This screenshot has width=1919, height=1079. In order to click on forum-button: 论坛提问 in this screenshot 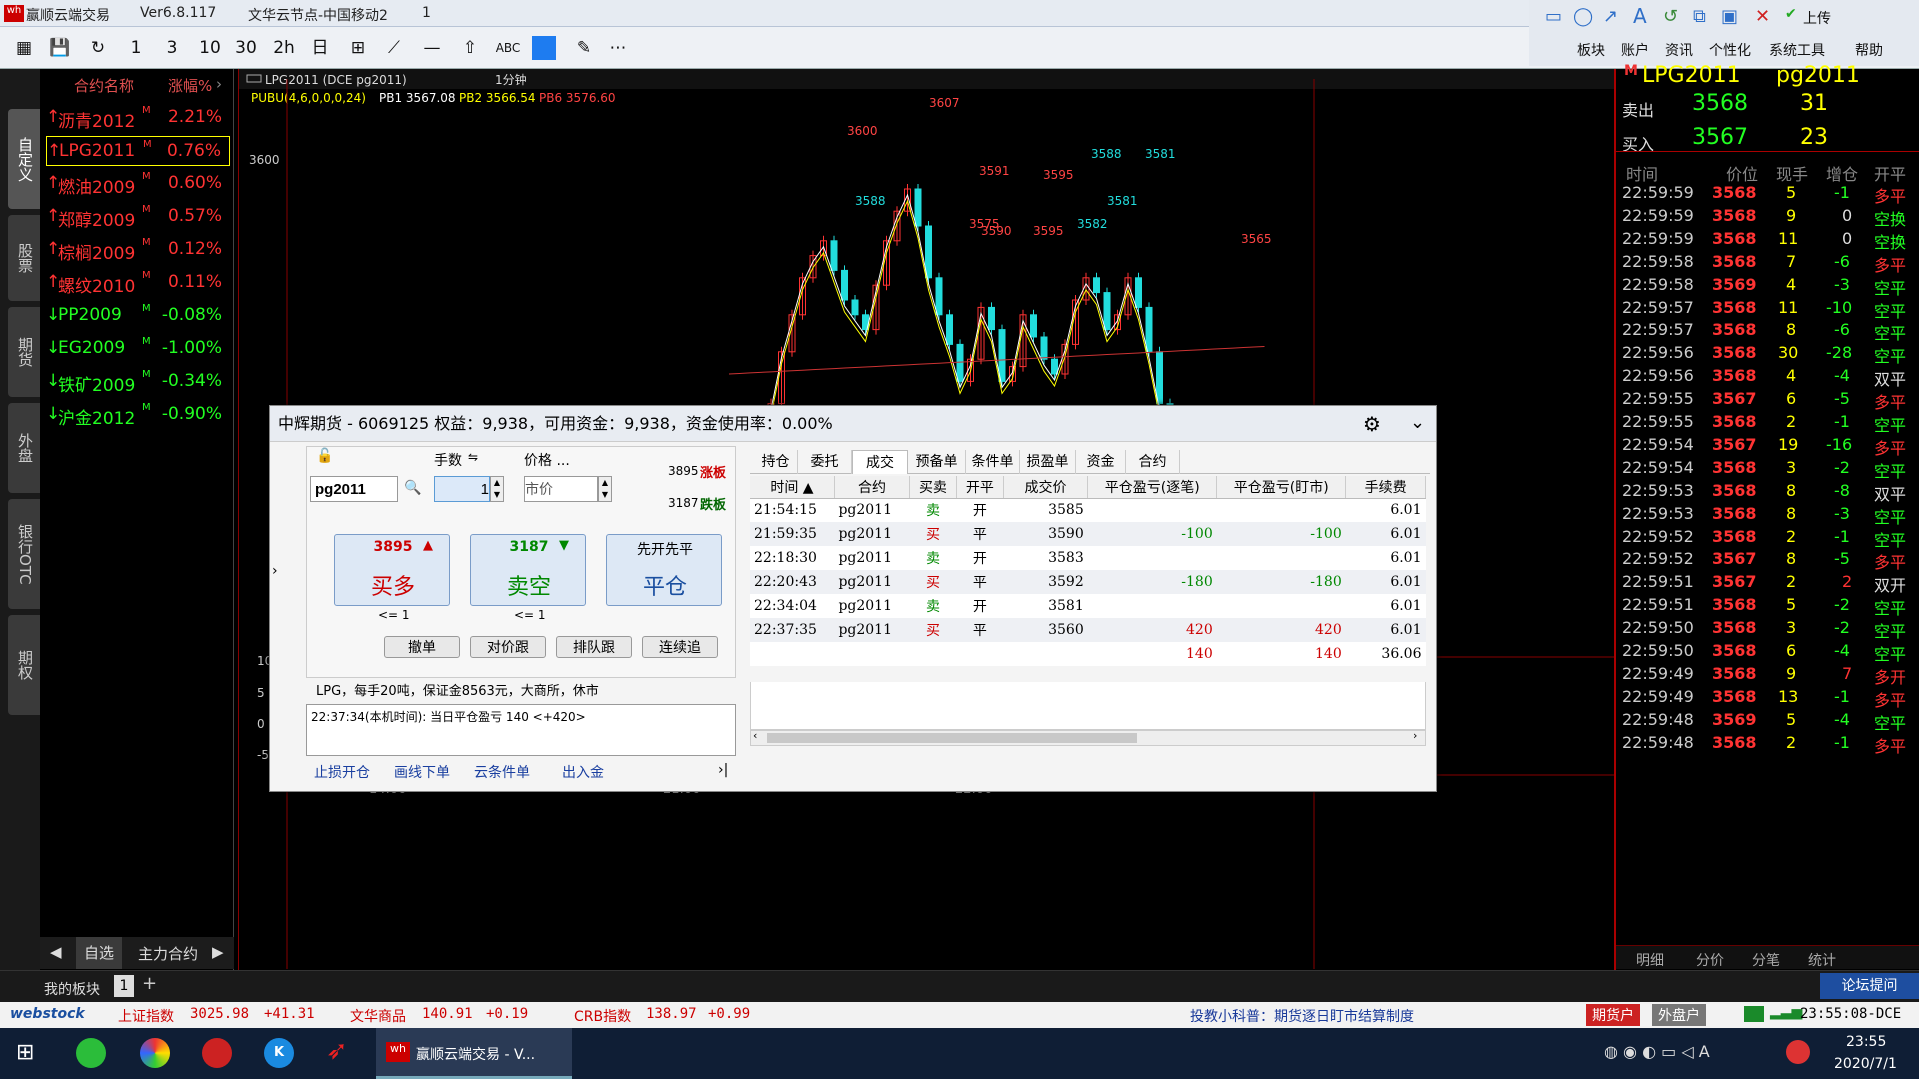, I will do `click(1869, 986)`.